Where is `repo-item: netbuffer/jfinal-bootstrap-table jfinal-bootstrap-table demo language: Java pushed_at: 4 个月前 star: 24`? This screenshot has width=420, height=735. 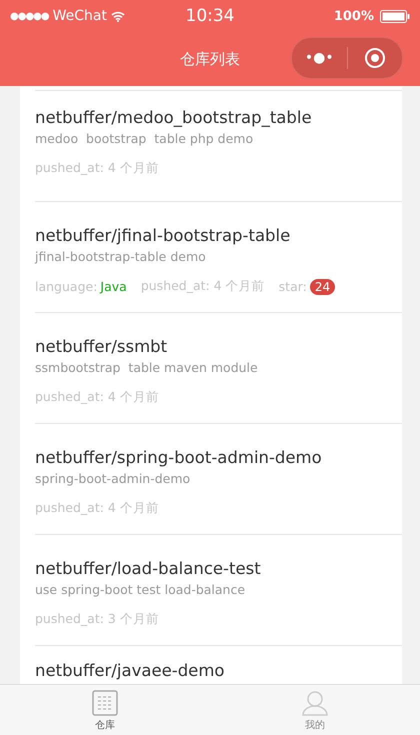
repo-item: netbuffer/jfinal-bootstrap-table jfinal-bootstrap-table demo language: Java pushed_at: 4 个月前 star: 24 is located at coordinates (218, 256).